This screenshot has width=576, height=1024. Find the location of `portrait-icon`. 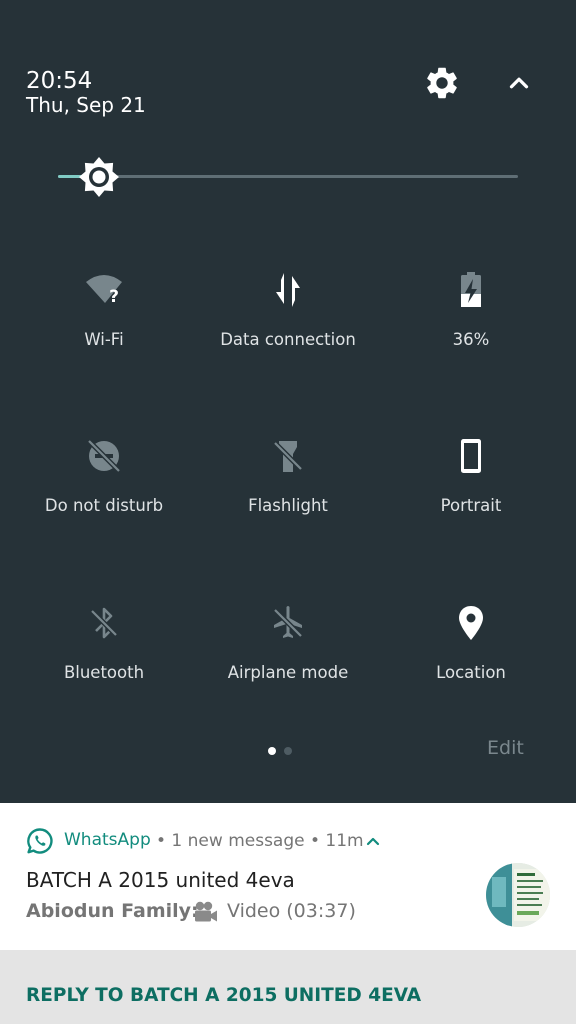

portrait-icon is located at coordinates (471, 456).